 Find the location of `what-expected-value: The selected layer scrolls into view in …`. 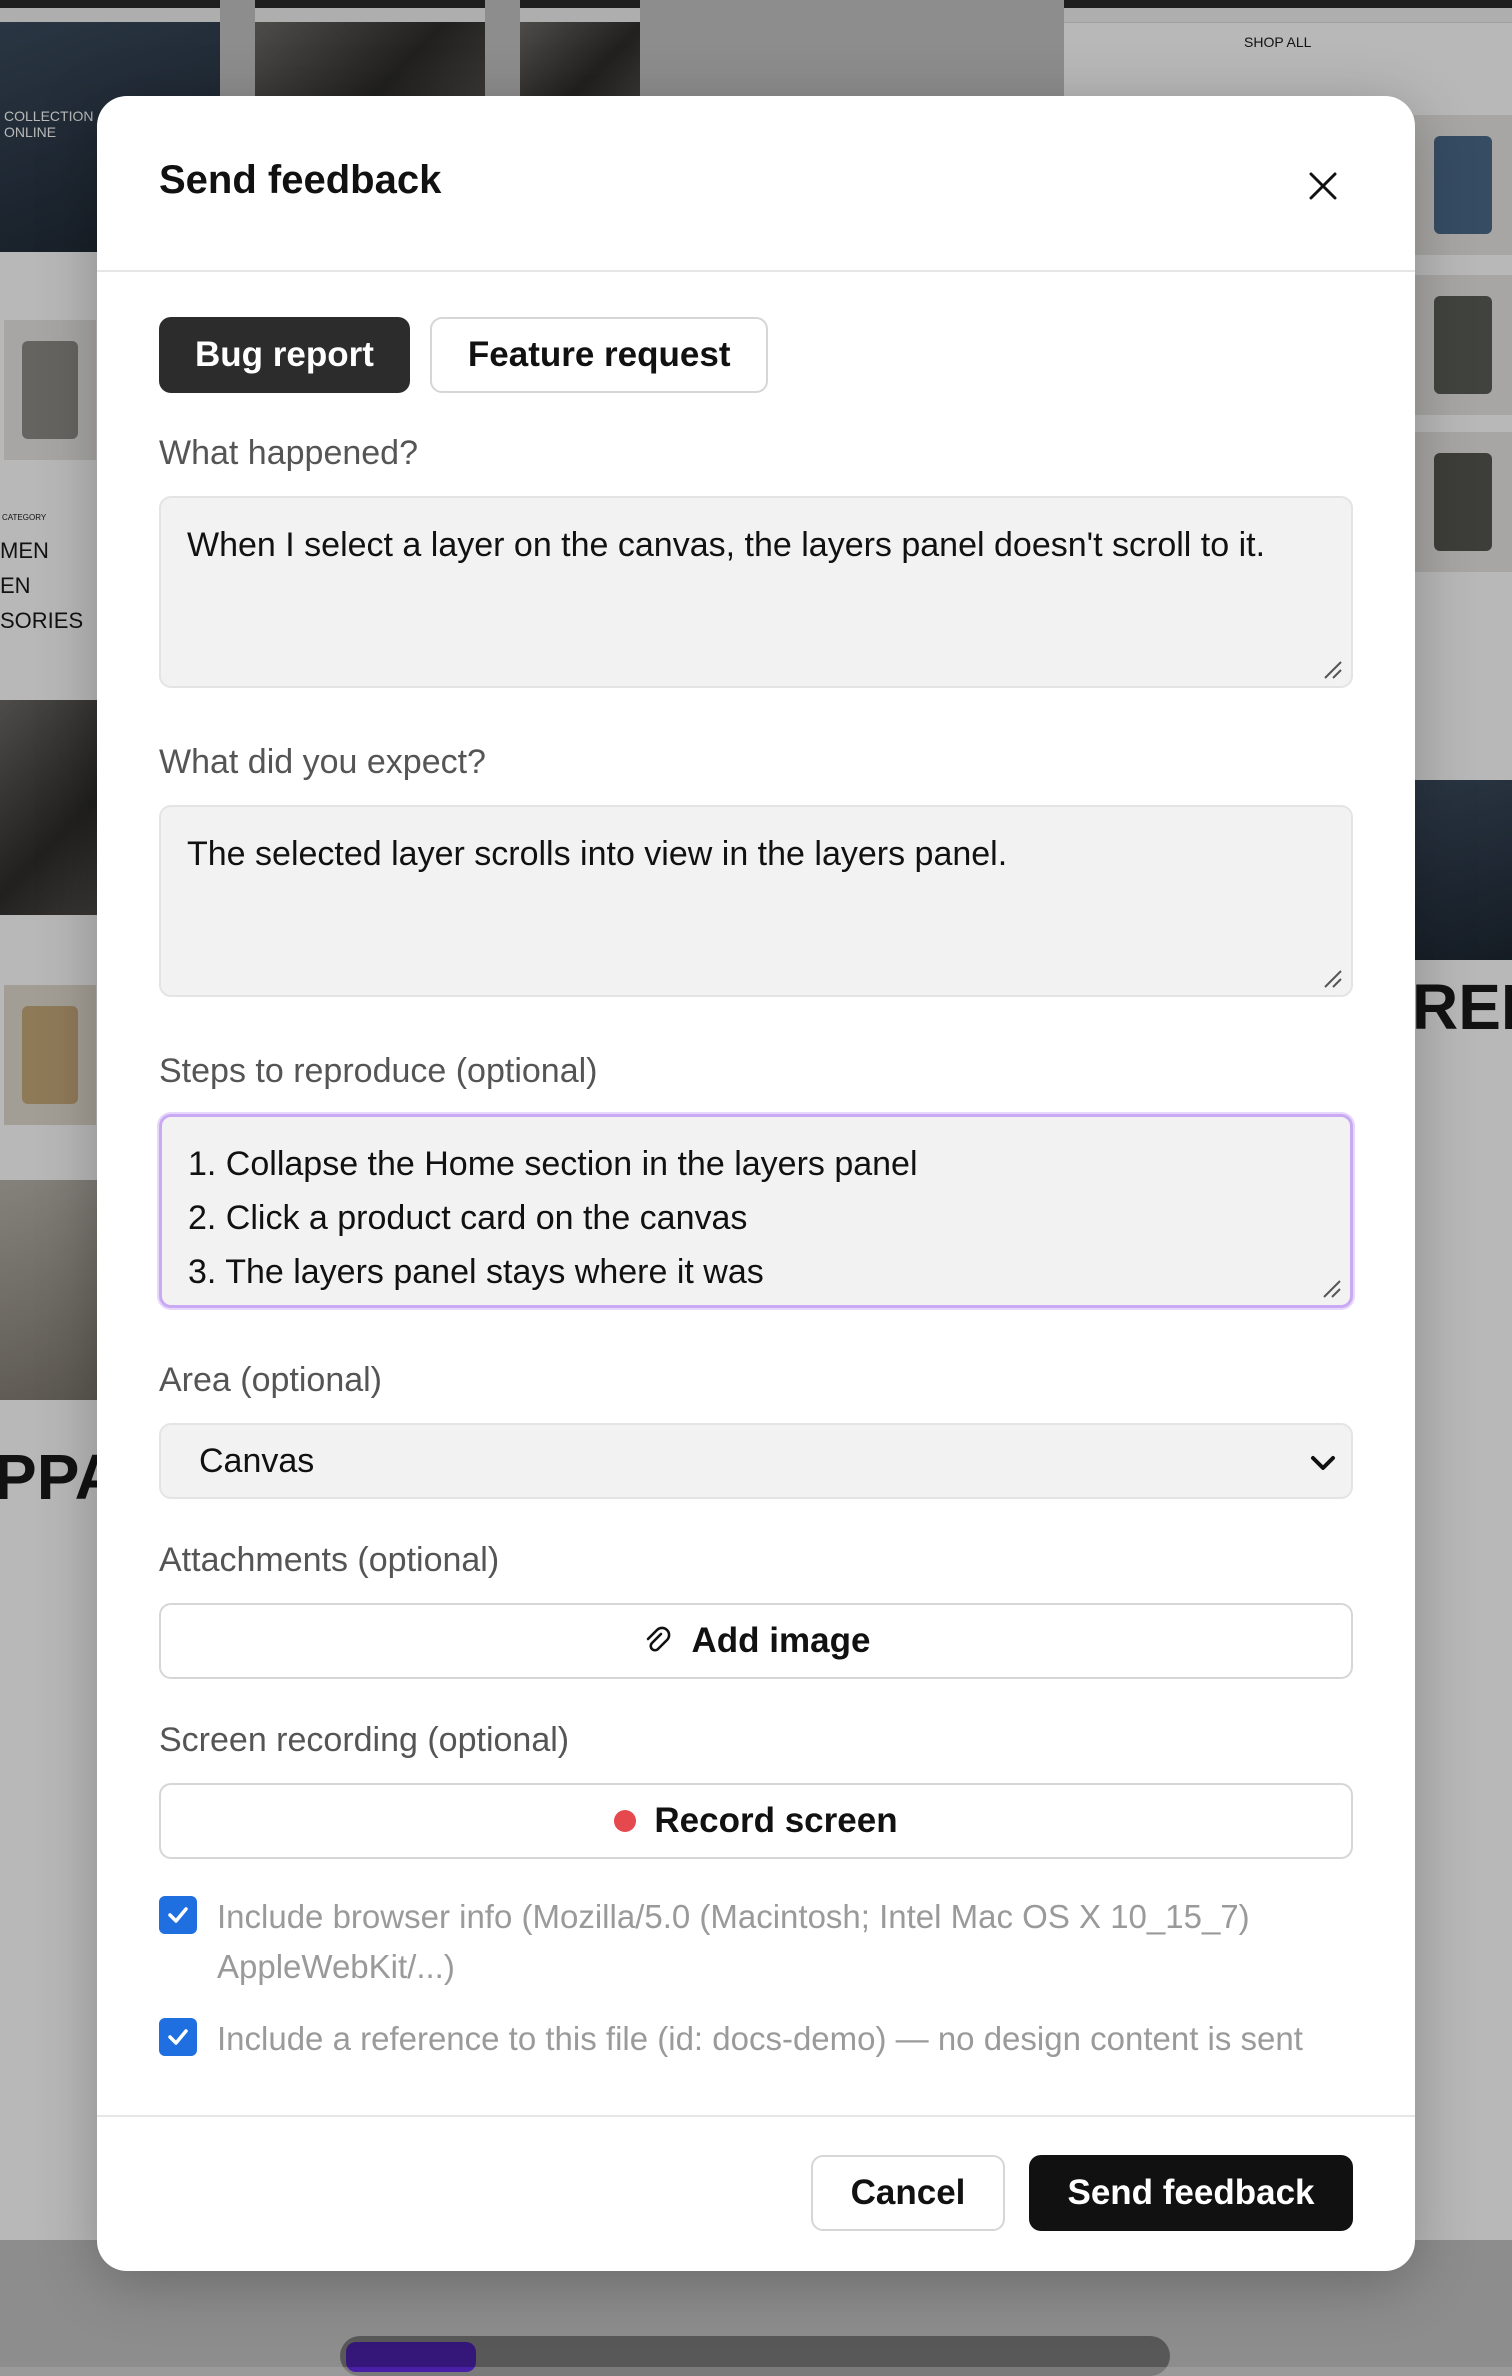

what-expected-value: The selected layer scrolls into view in … is located at coordinates (597, 854).